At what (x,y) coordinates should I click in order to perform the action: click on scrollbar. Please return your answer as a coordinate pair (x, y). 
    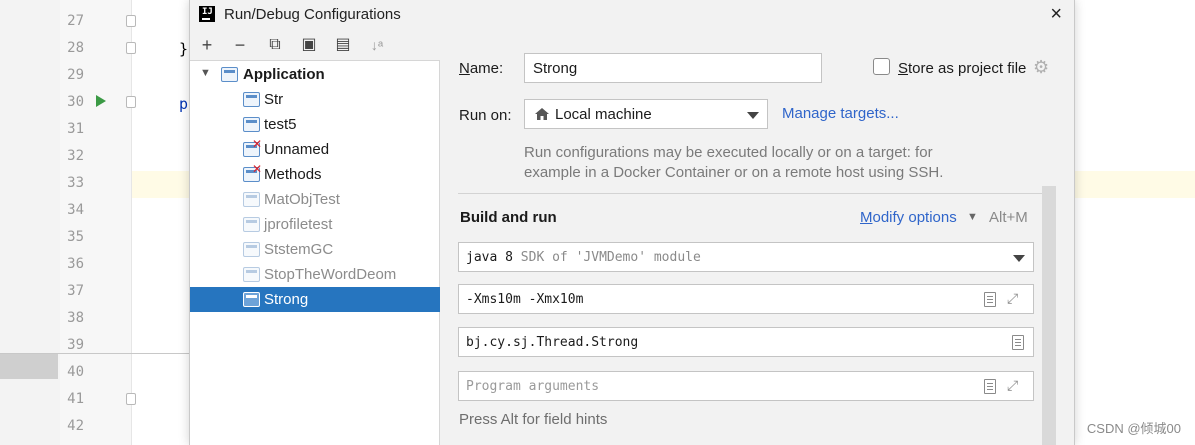
    Looking at the image, I should click on (1049, 315).